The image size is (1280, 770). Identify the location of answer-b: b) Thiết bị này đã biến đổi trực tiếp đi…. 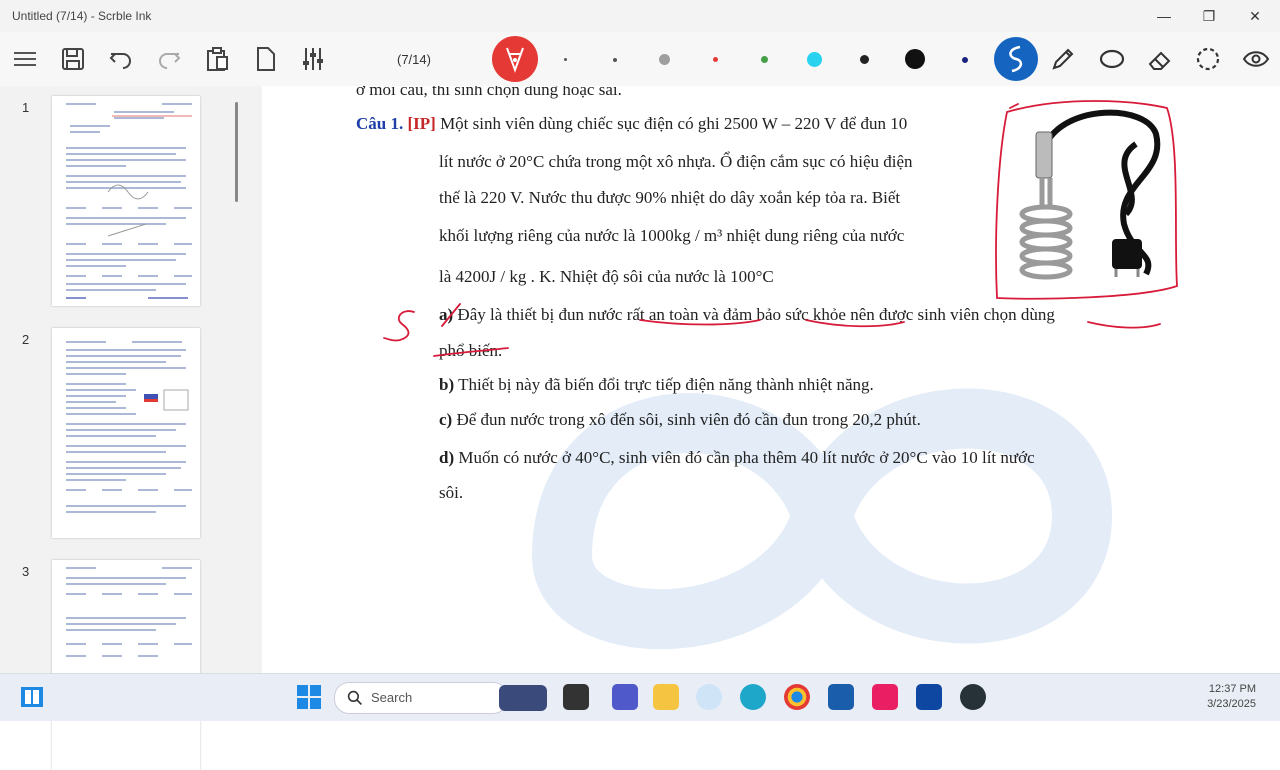
(656, 385).